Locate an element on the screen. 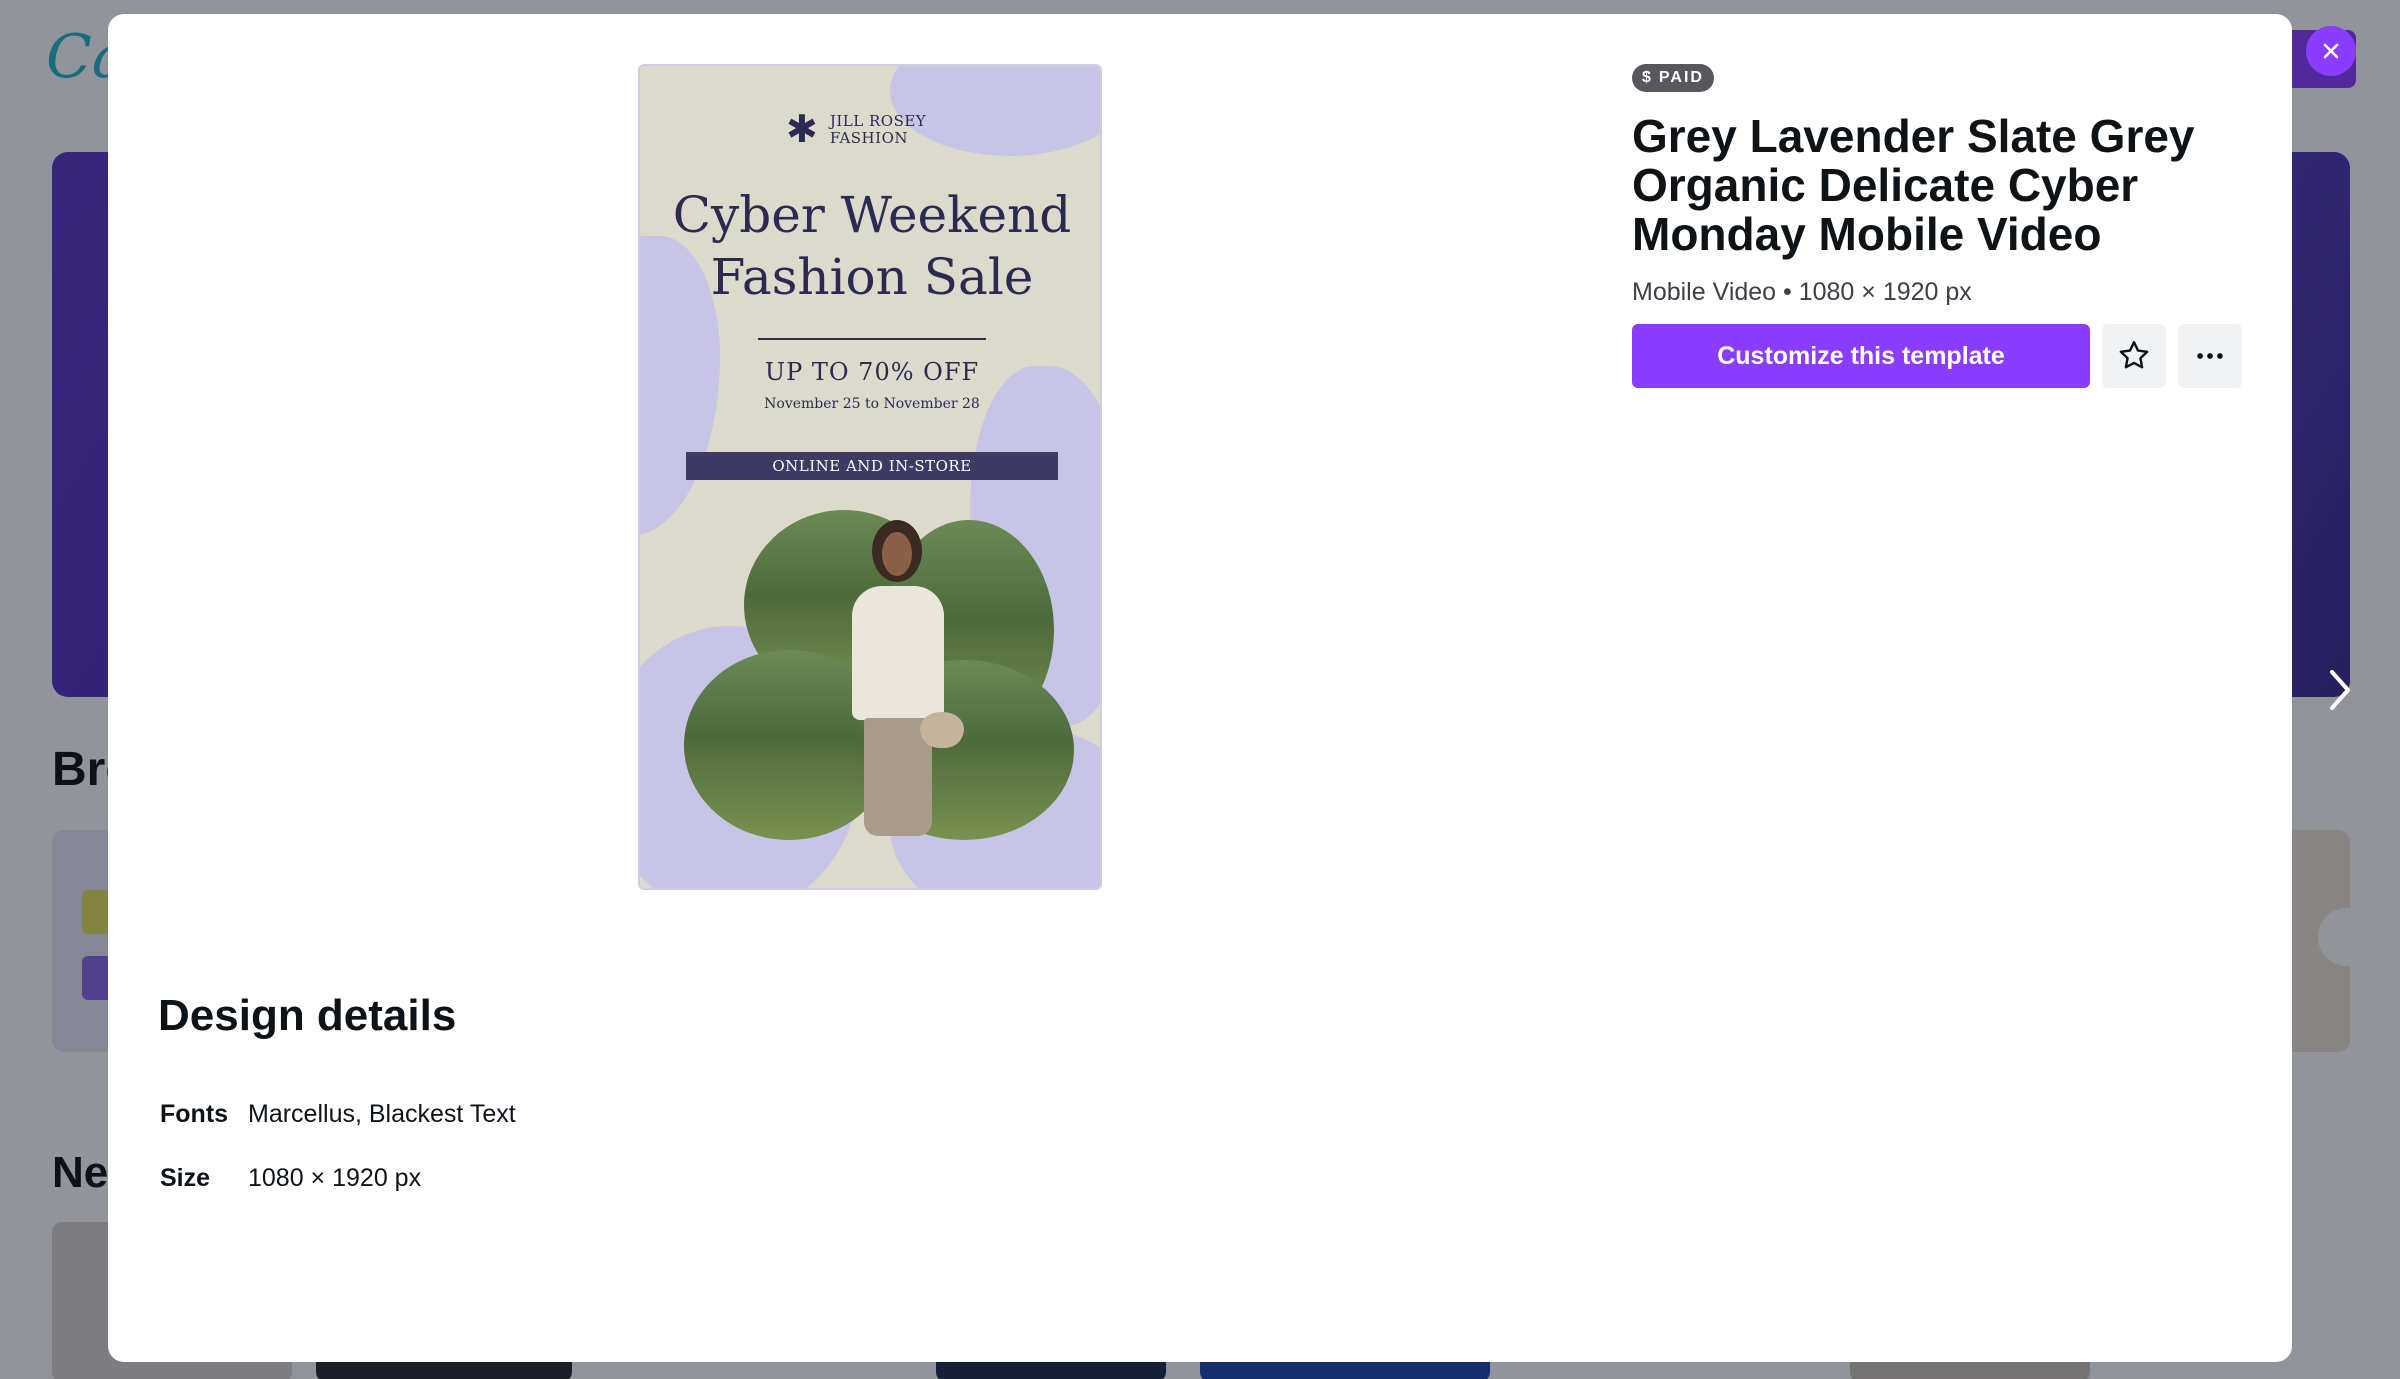 The height and width of the screenshot is (1379, 2400). paid-badge-label: PAID is located at coordinates (1681, 77).